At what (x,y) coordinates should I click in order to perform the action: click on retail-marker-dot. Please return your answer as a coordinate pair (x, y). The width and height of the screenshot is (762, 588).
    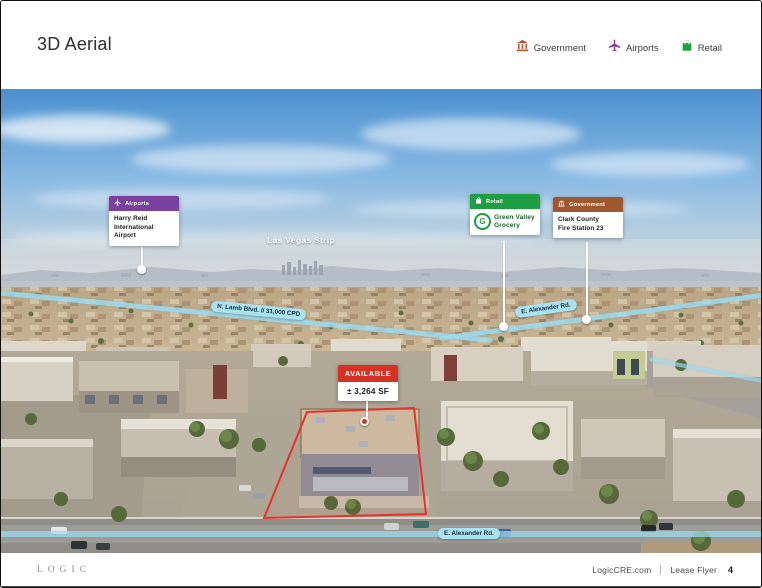
    Looking at the image, I should click on (503, 326).